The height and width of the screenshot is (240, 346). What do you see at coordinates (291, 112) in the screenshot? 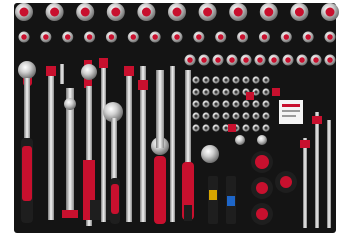
I see `parts-card` at bounding box center [291, 112].